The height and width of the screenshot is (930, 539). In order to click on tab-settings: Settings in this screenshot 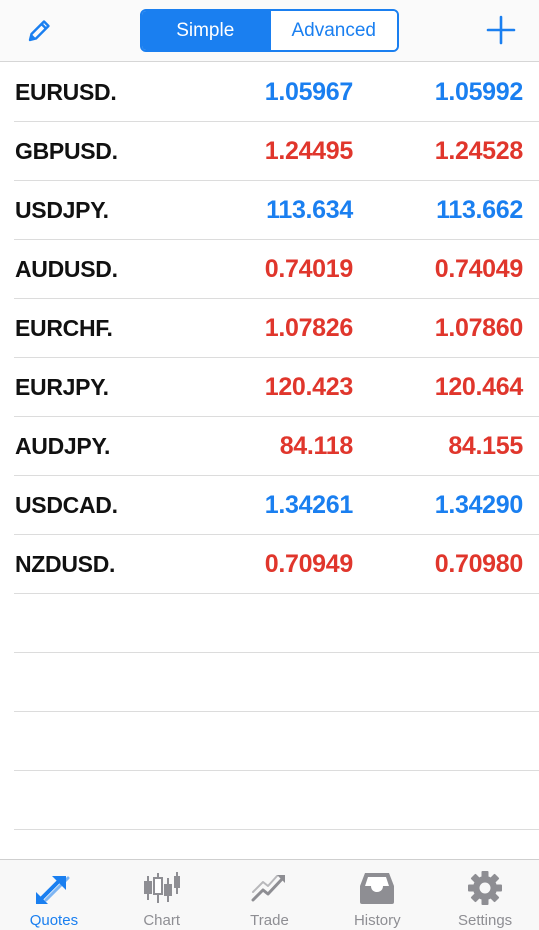, I will do `click(485, 895)`.